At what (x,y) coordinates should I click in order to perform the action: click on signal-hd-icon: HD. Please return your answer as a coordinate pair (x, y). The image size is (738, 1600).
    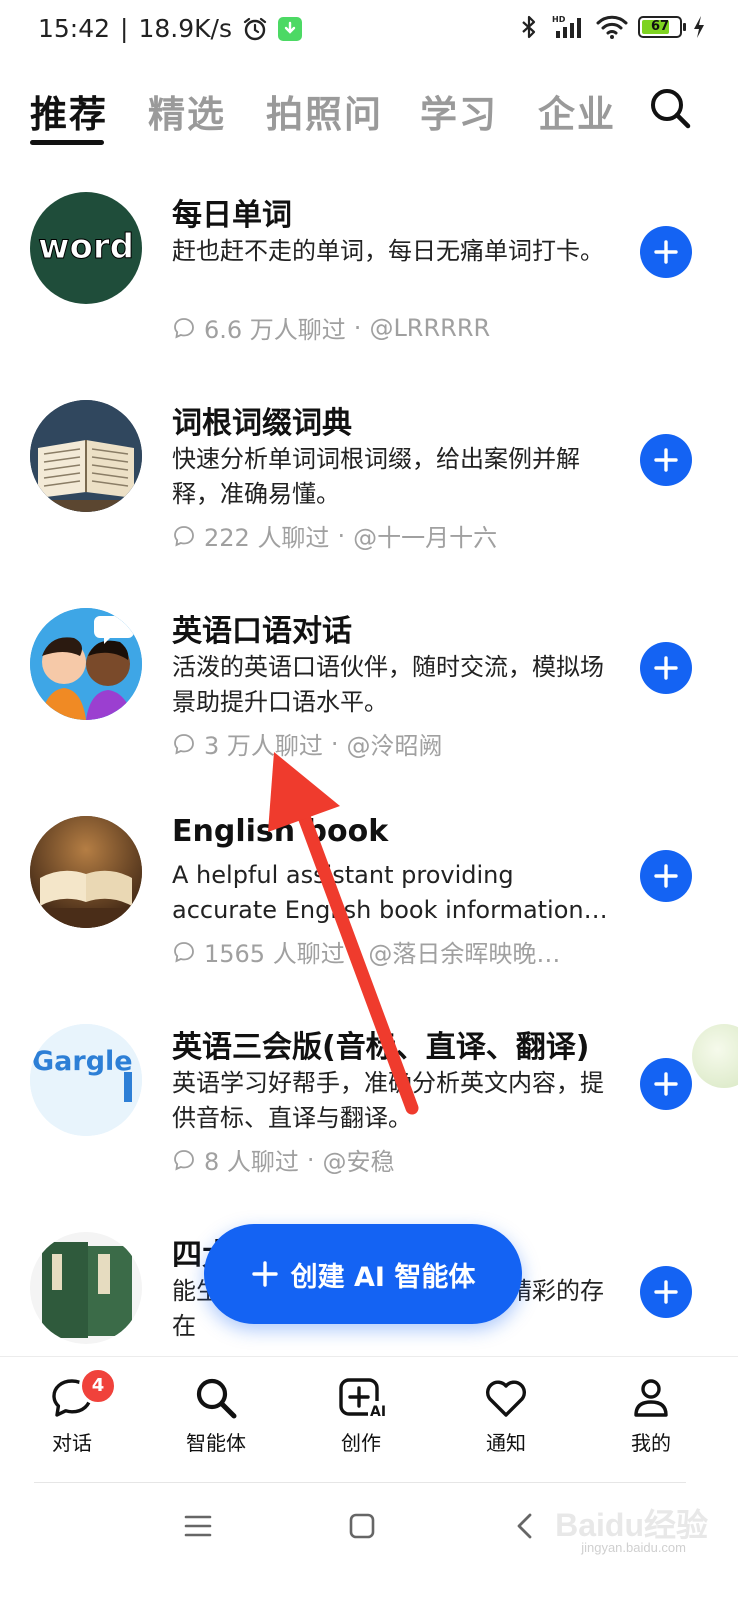
    Looking at the image, I should click on (566, 26).